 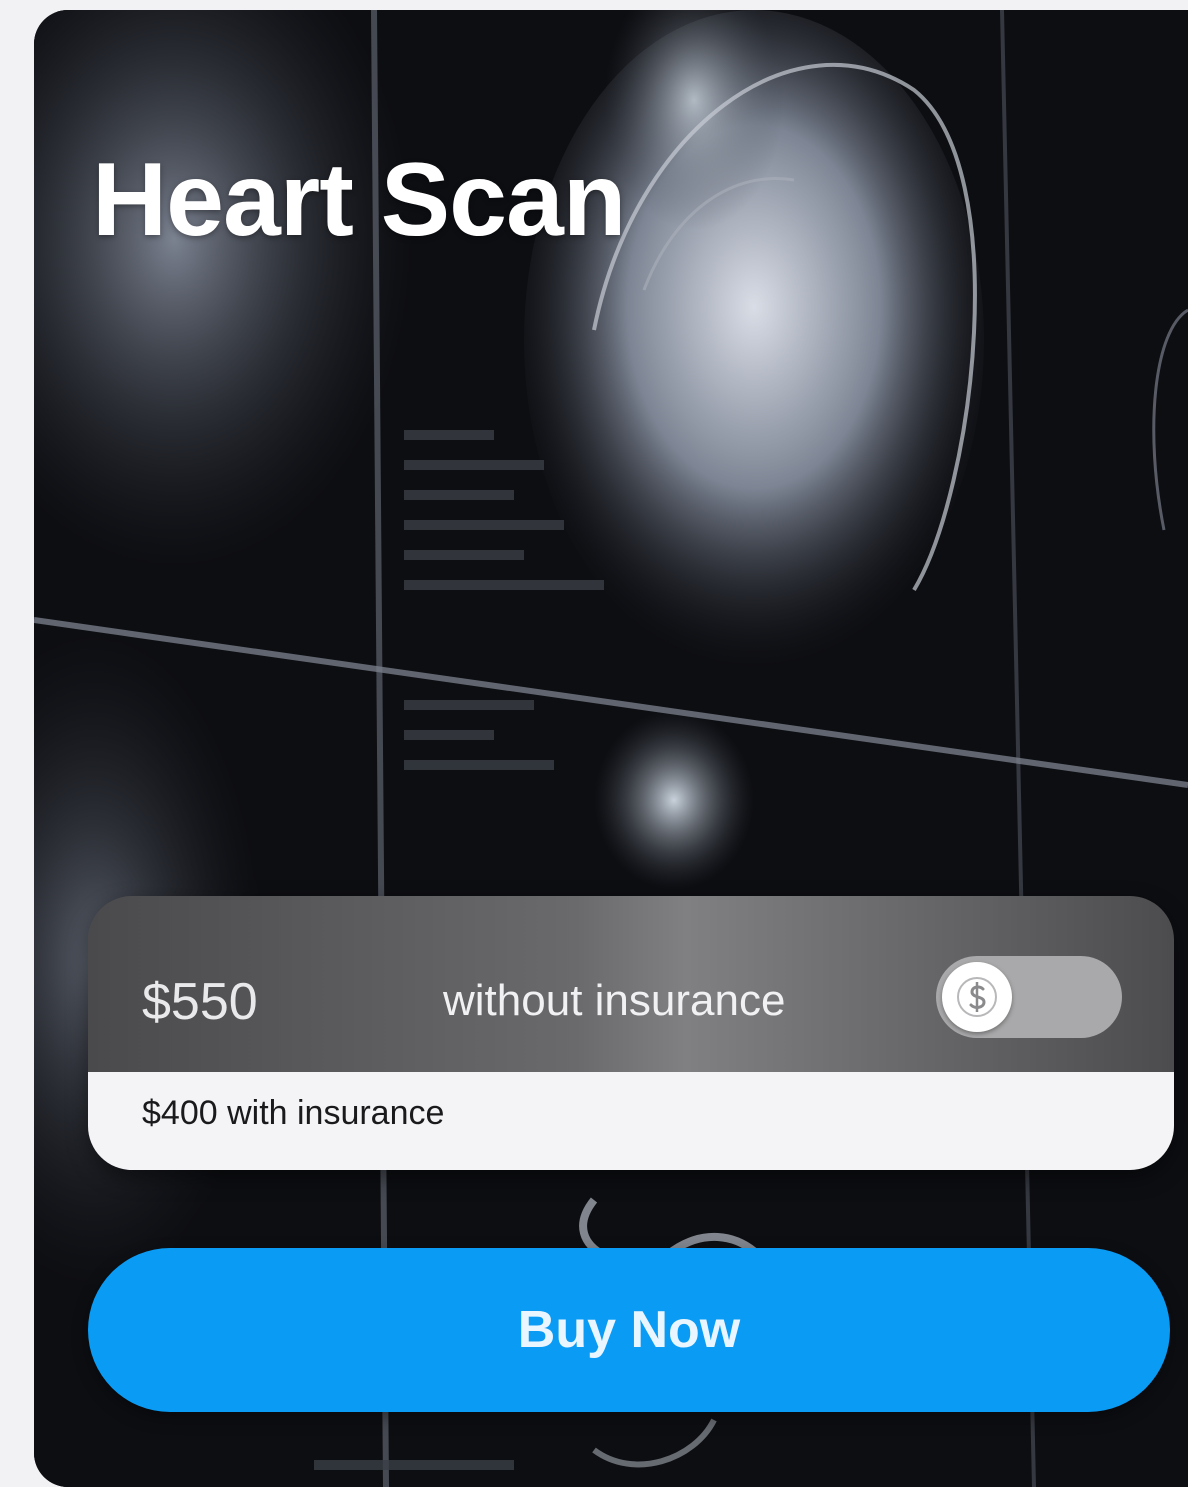 I want to click on toggle-knob, so click(x=977, y=997).